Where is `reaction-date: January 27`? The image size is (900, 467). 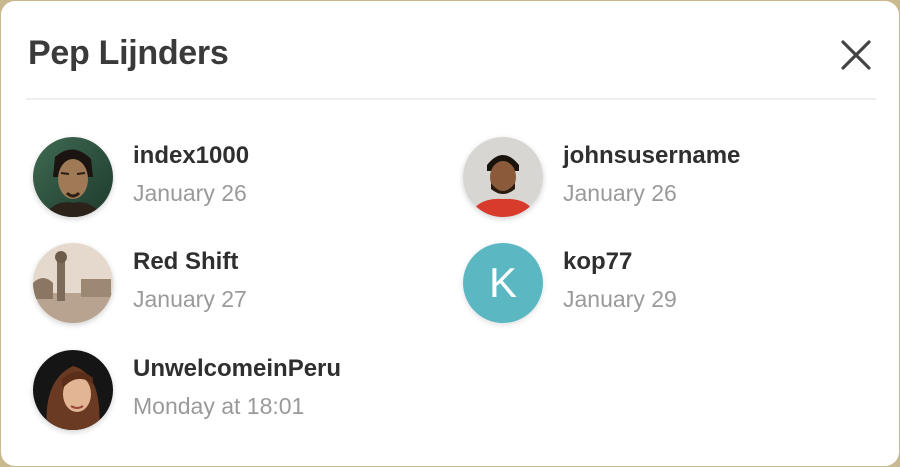 reaction-date: January 27 is located at coordinates (190, 299).